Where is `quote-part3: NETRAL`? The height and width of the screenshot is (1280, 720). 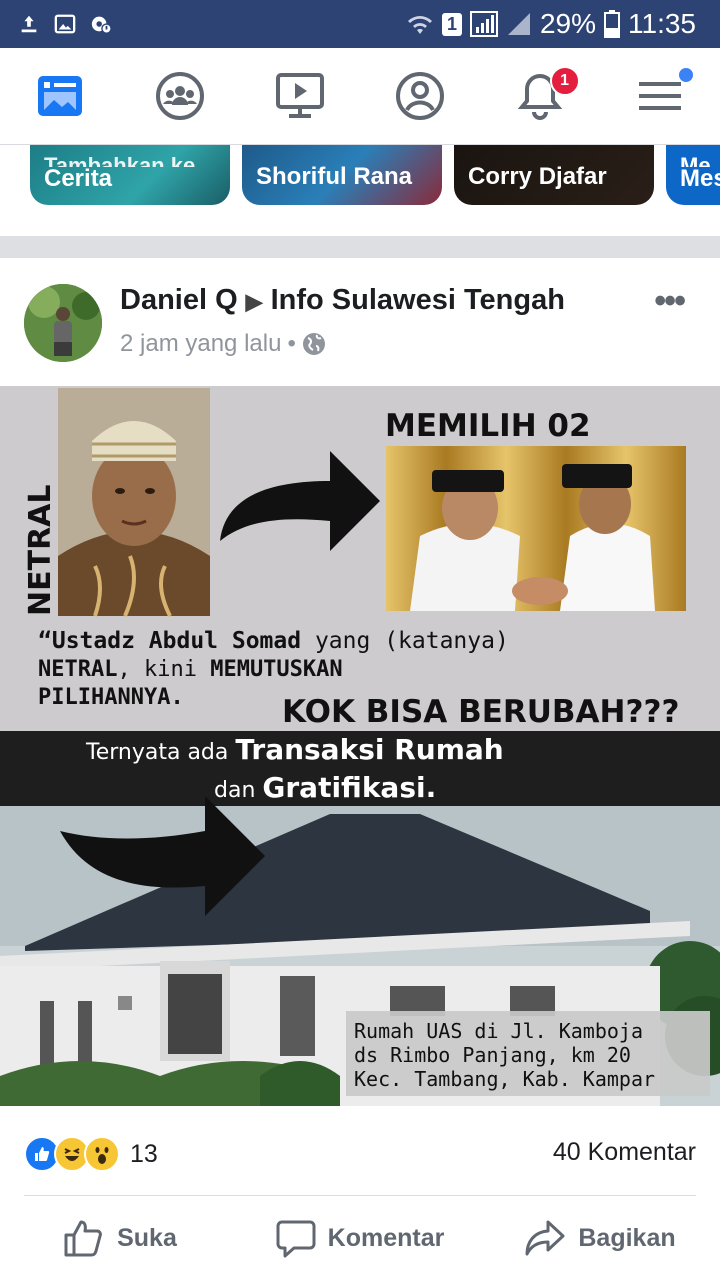
quote-part3: NETRAL is located at coordinates (77, 669).